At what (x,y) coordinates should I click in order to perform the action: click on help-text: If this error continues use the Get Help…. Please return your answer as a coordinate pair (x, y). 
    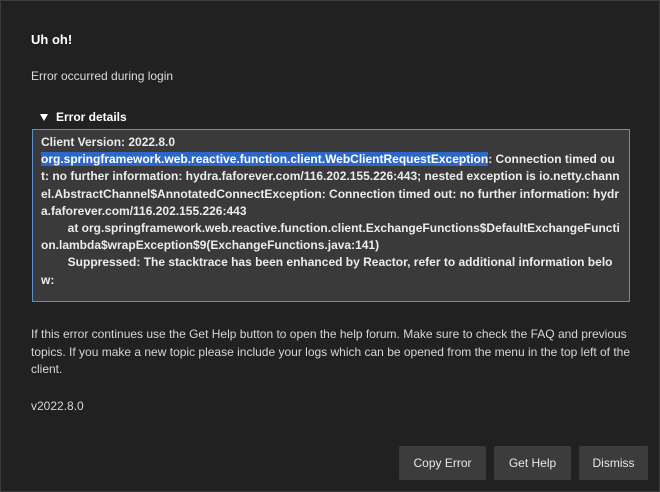
    Looking at the image, I should click on (331, 351).